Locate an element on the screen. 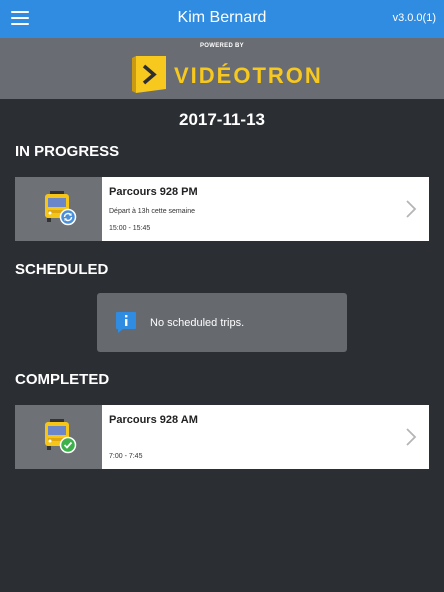 The height and width of the screenshot is (592, 444). videotron-logo-text: VIDÉOTRON is located at coordinates (248, 75).